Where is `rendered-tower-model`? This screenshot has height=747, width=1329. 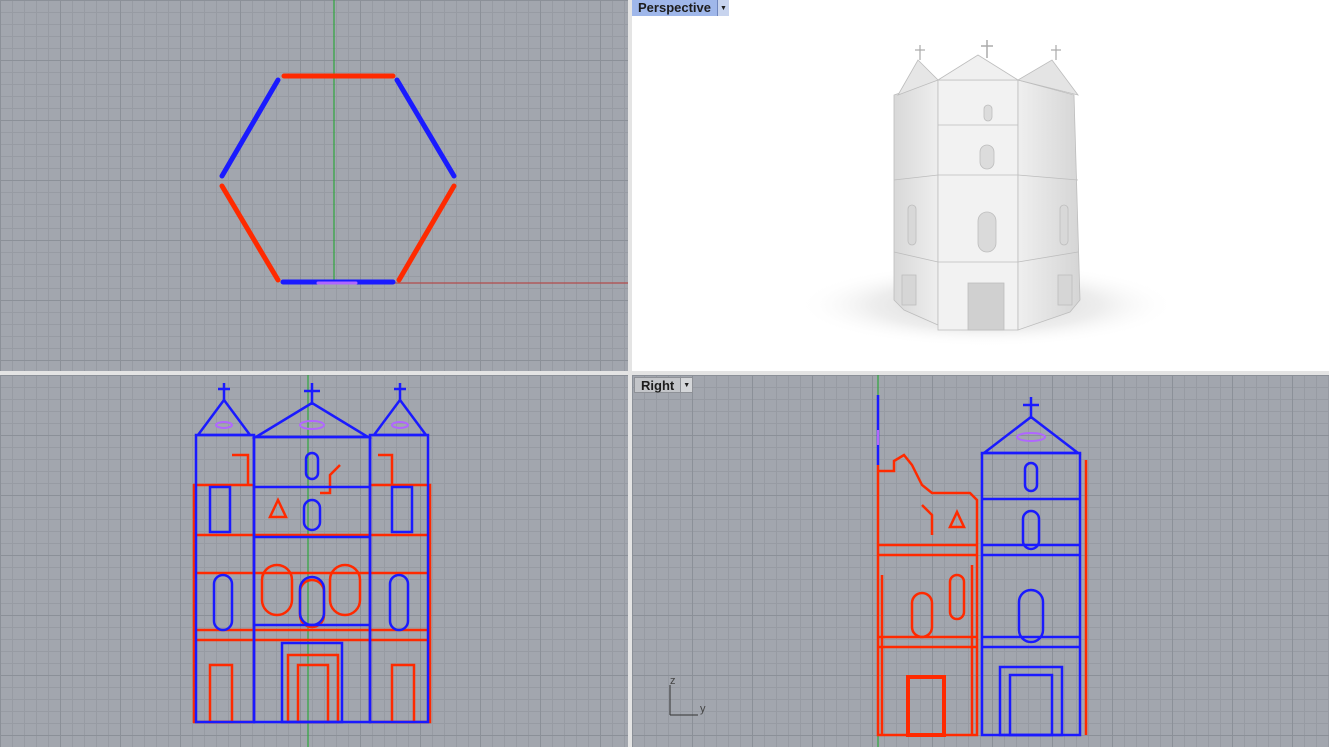 rendered-tower-model is located at coordinates (987, 185).